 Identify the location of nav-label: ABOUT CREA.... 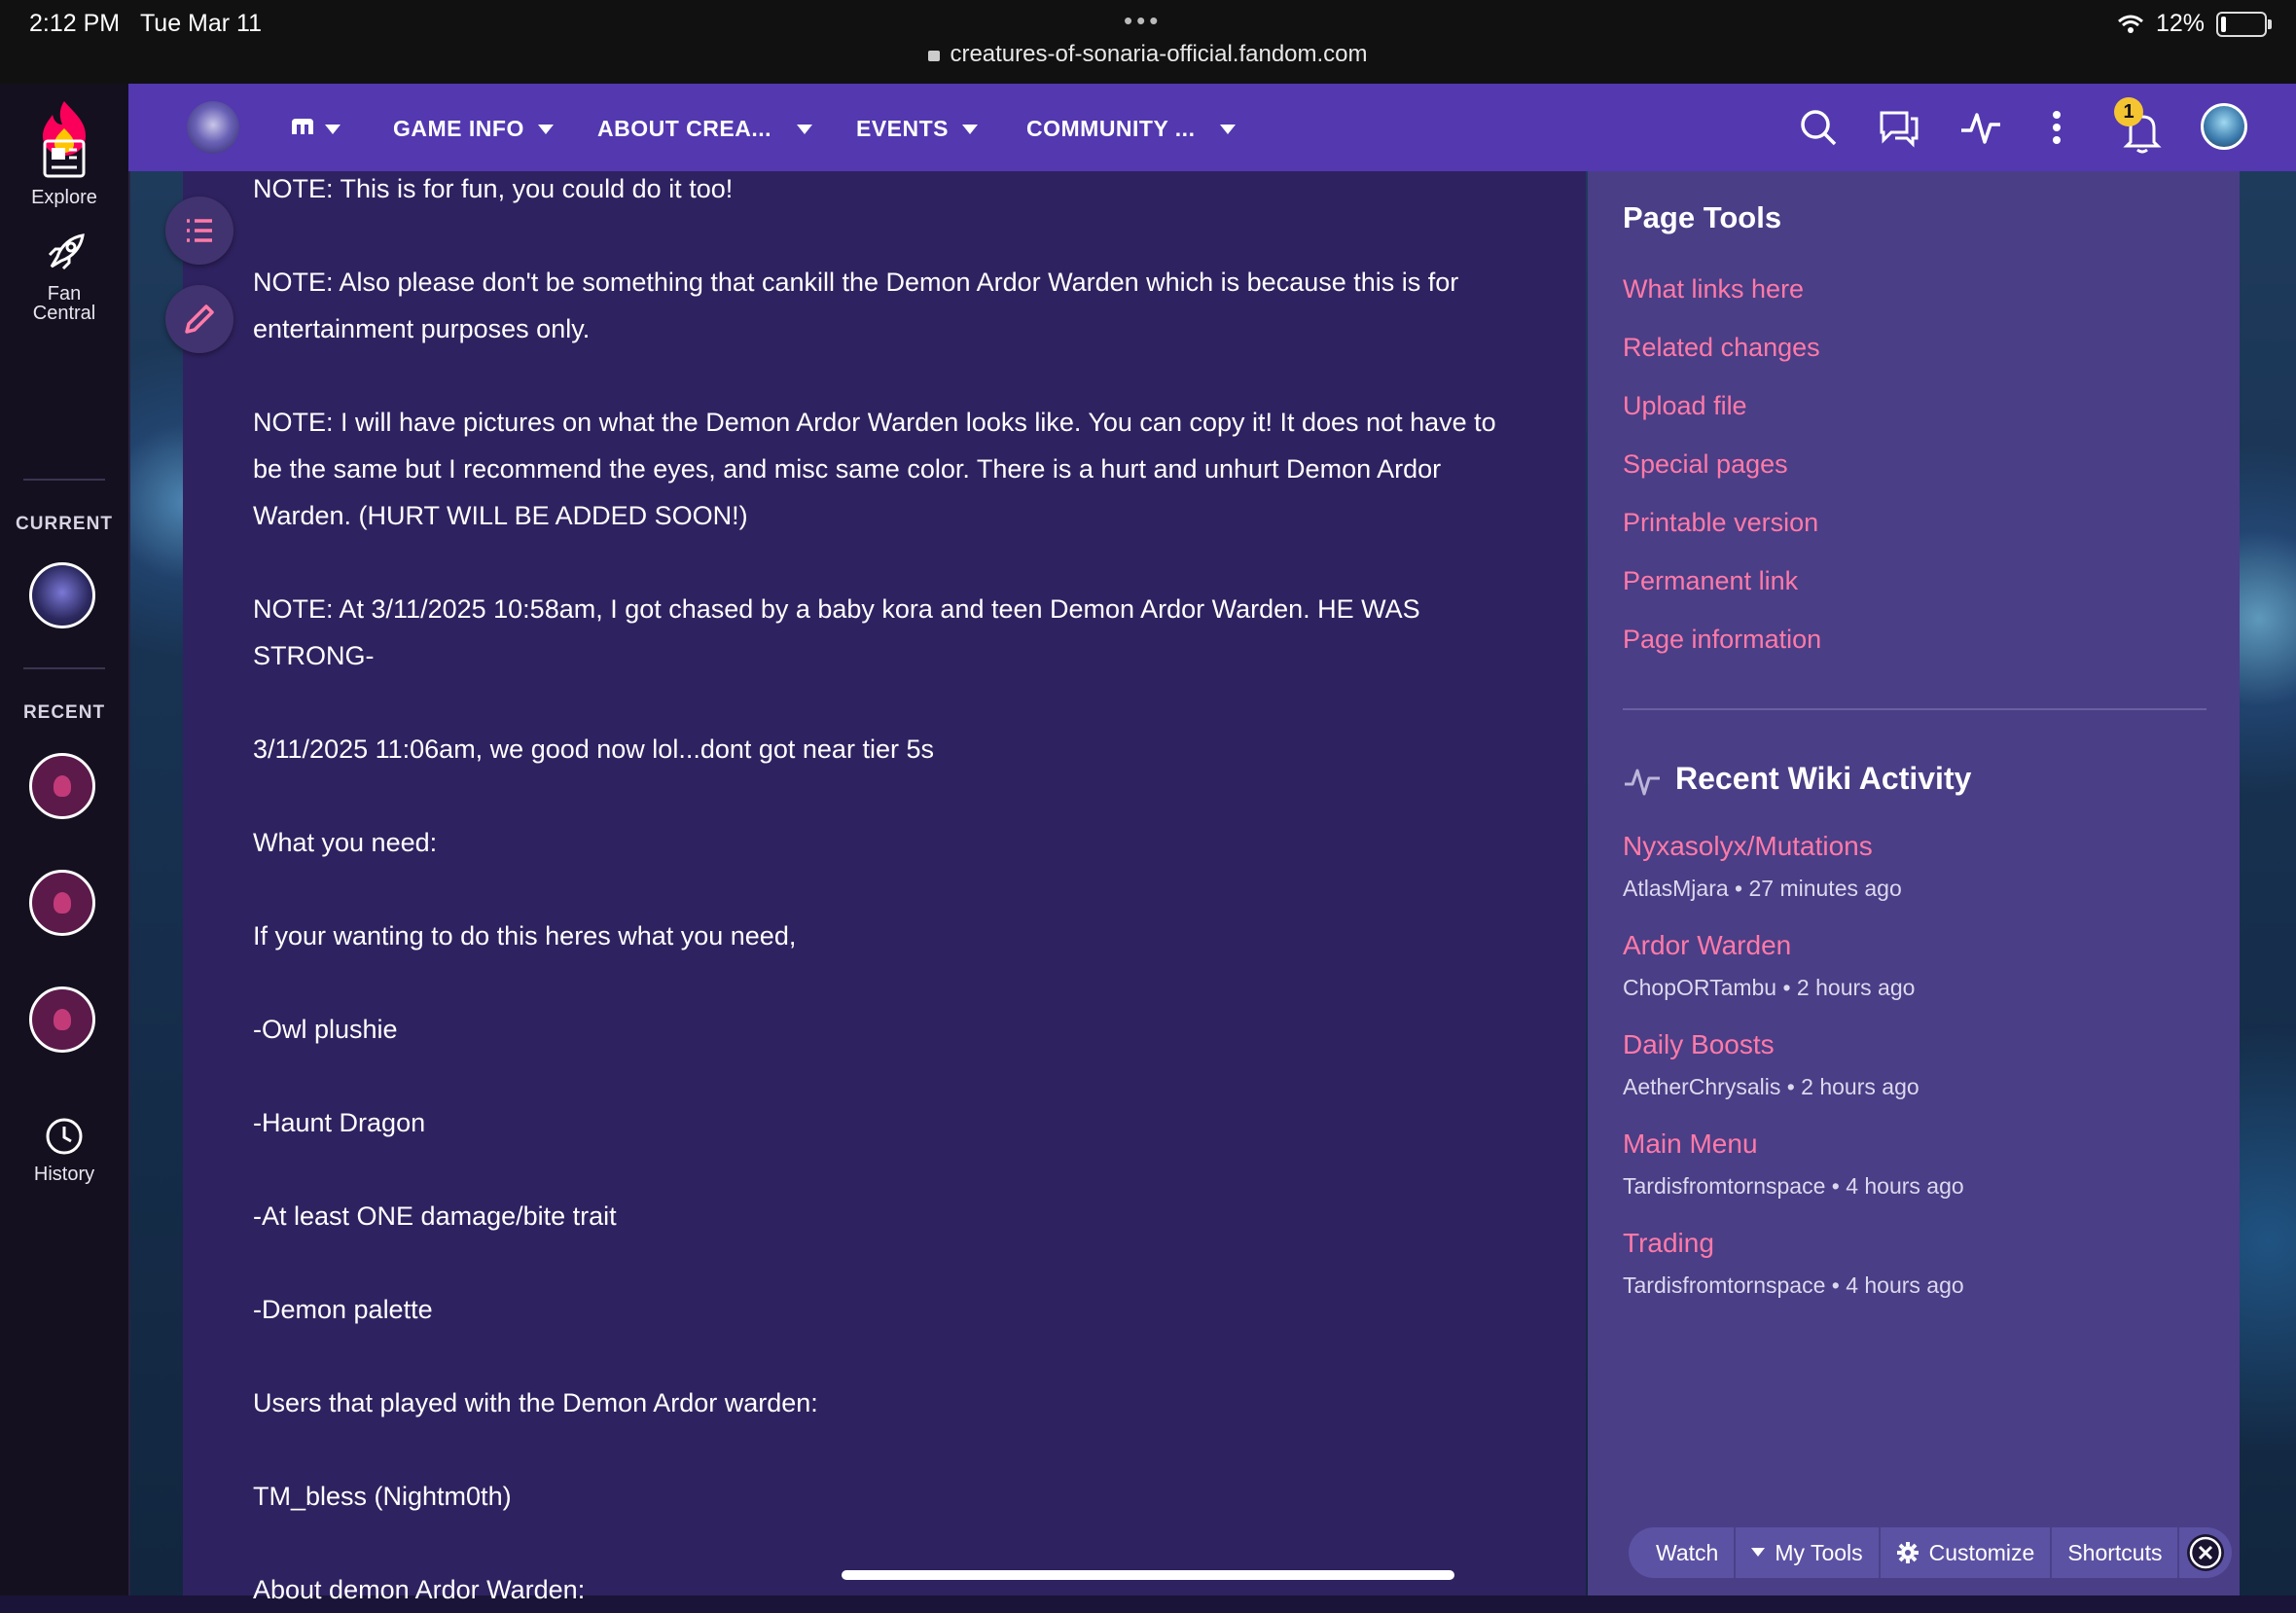
(684, 128).